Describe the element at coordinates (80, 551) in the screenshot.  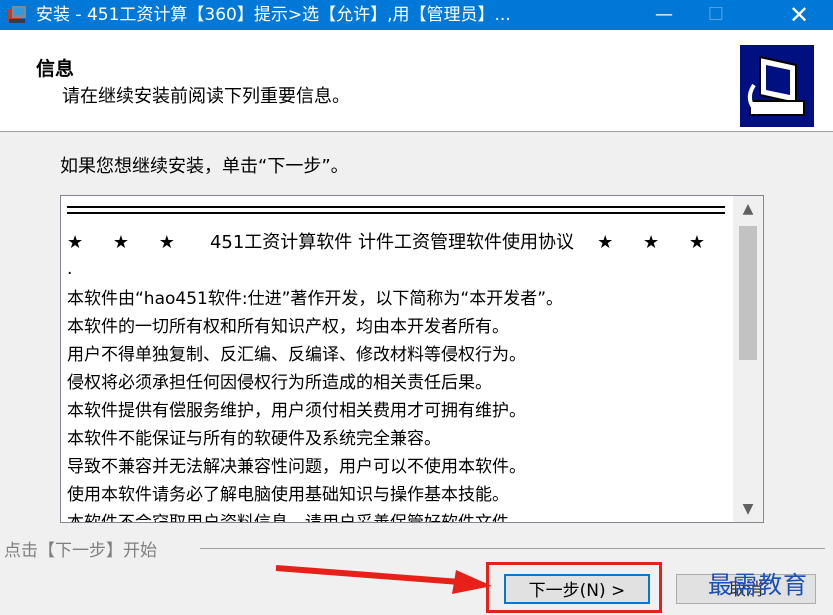
I see `status-label: 点击【下一步】开始` at that location.